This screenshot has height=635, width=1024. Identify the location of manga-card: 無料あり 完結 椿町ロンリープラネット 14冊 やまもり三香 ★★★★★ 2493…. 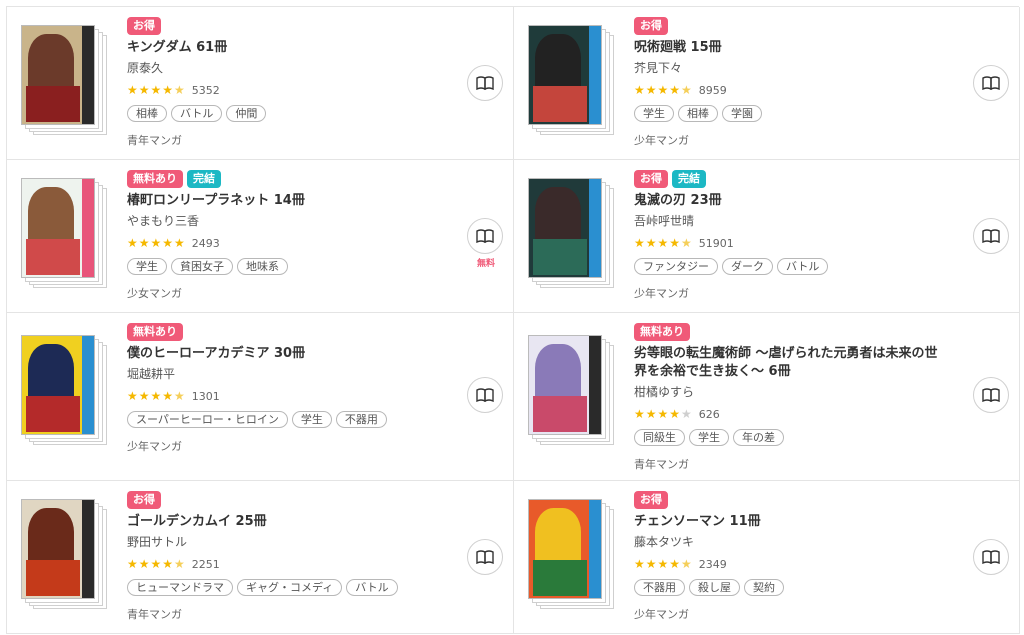
(260, 236).